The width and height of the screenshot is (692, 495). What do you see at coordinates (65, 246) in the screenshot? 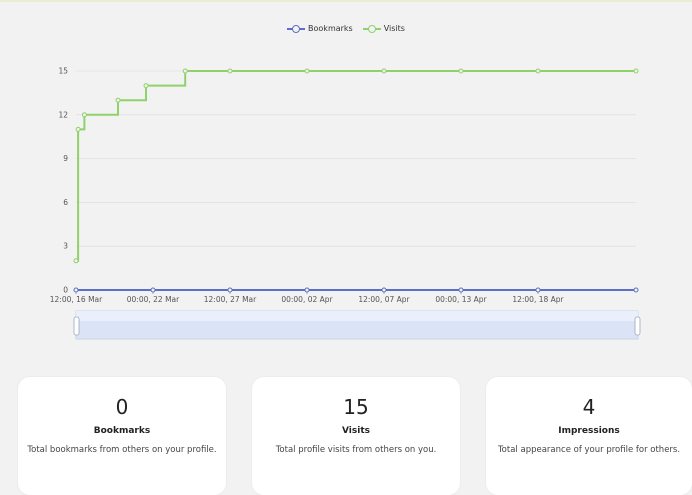
I see `y-tick-label-3: 3` at bounding box center [65, 246].